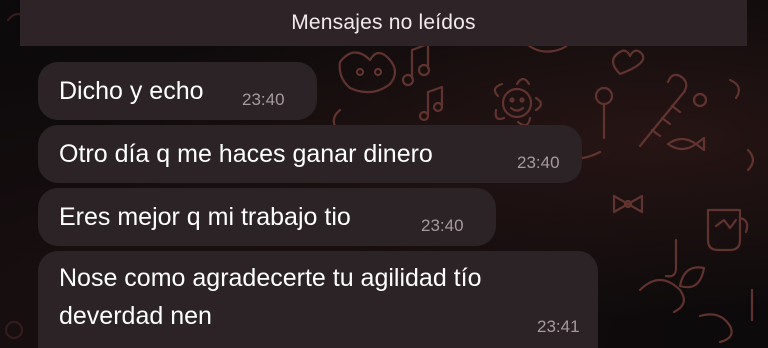  Describe the element at coordinates (558, 326) in the screenshot. I see `message-timestamp: 23:41` at that location.